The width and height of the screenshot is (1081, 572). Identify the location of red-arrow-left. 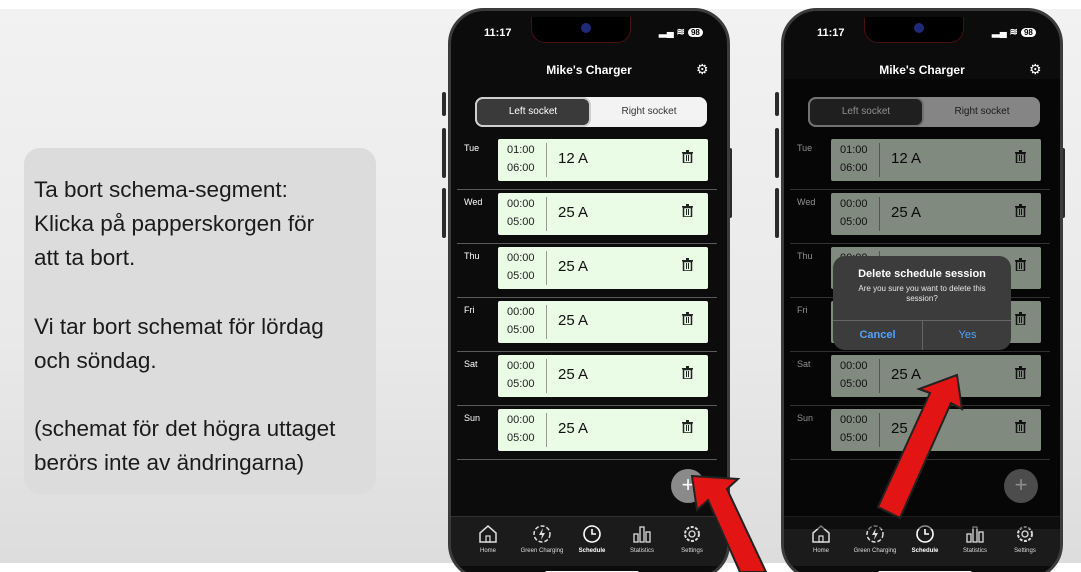
(729, 523).